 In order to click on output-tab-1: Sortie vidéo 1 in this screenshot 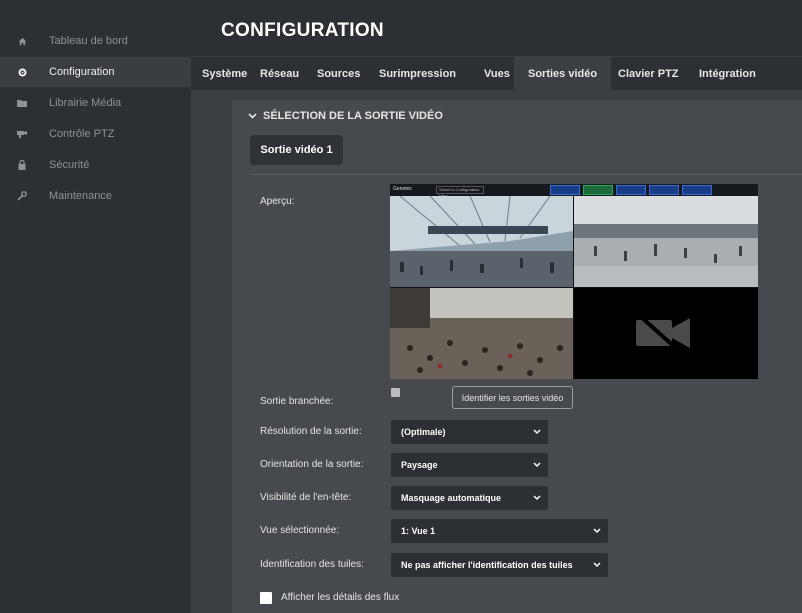, I will do `click(296, 150)`.